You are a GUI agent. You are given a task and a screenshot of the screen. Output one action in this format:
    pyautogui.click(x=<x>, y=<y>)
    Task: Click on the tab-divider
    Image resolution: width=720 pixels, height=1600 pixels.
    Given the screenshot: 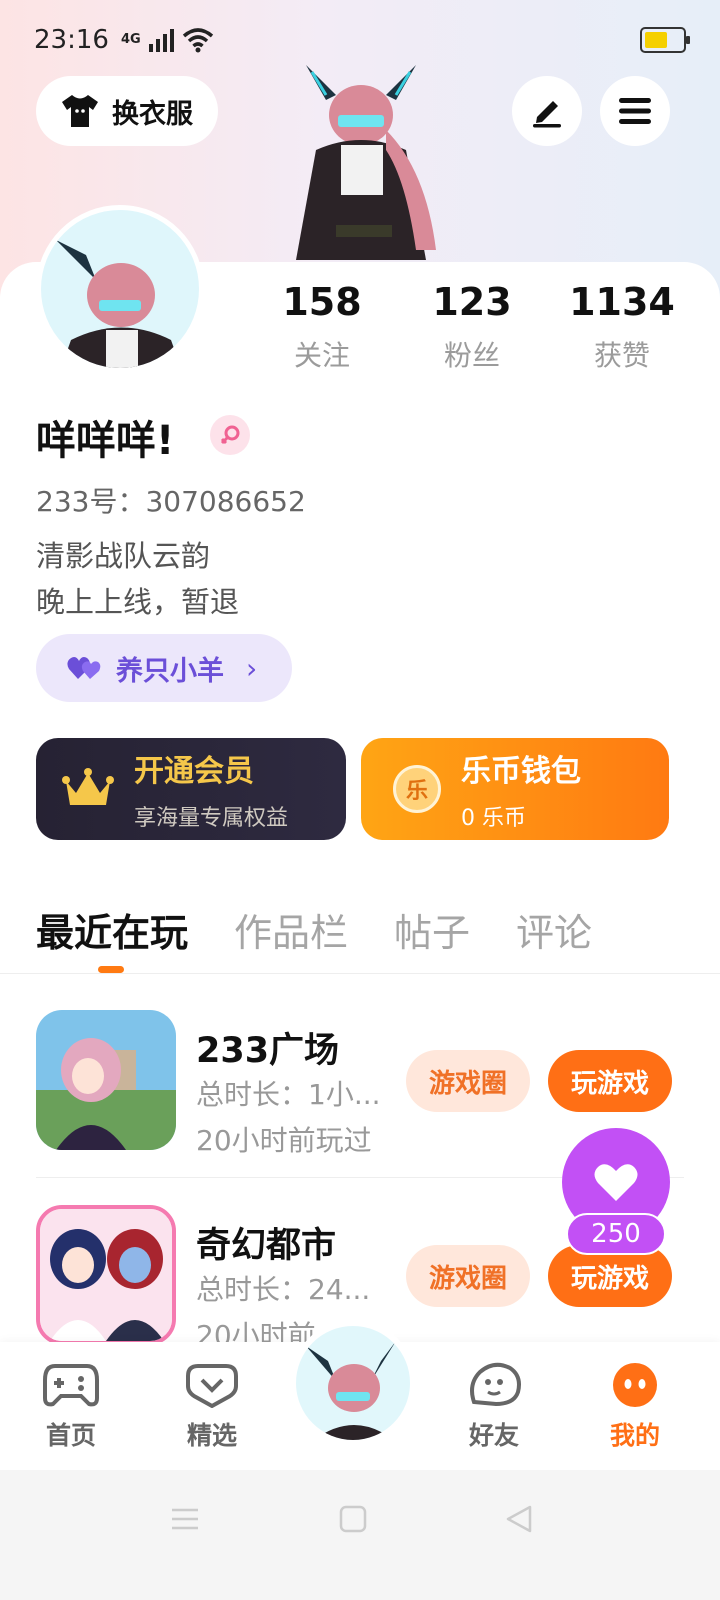 What is the action you would take?
    pyautogui.click(x=360, y=973)
    